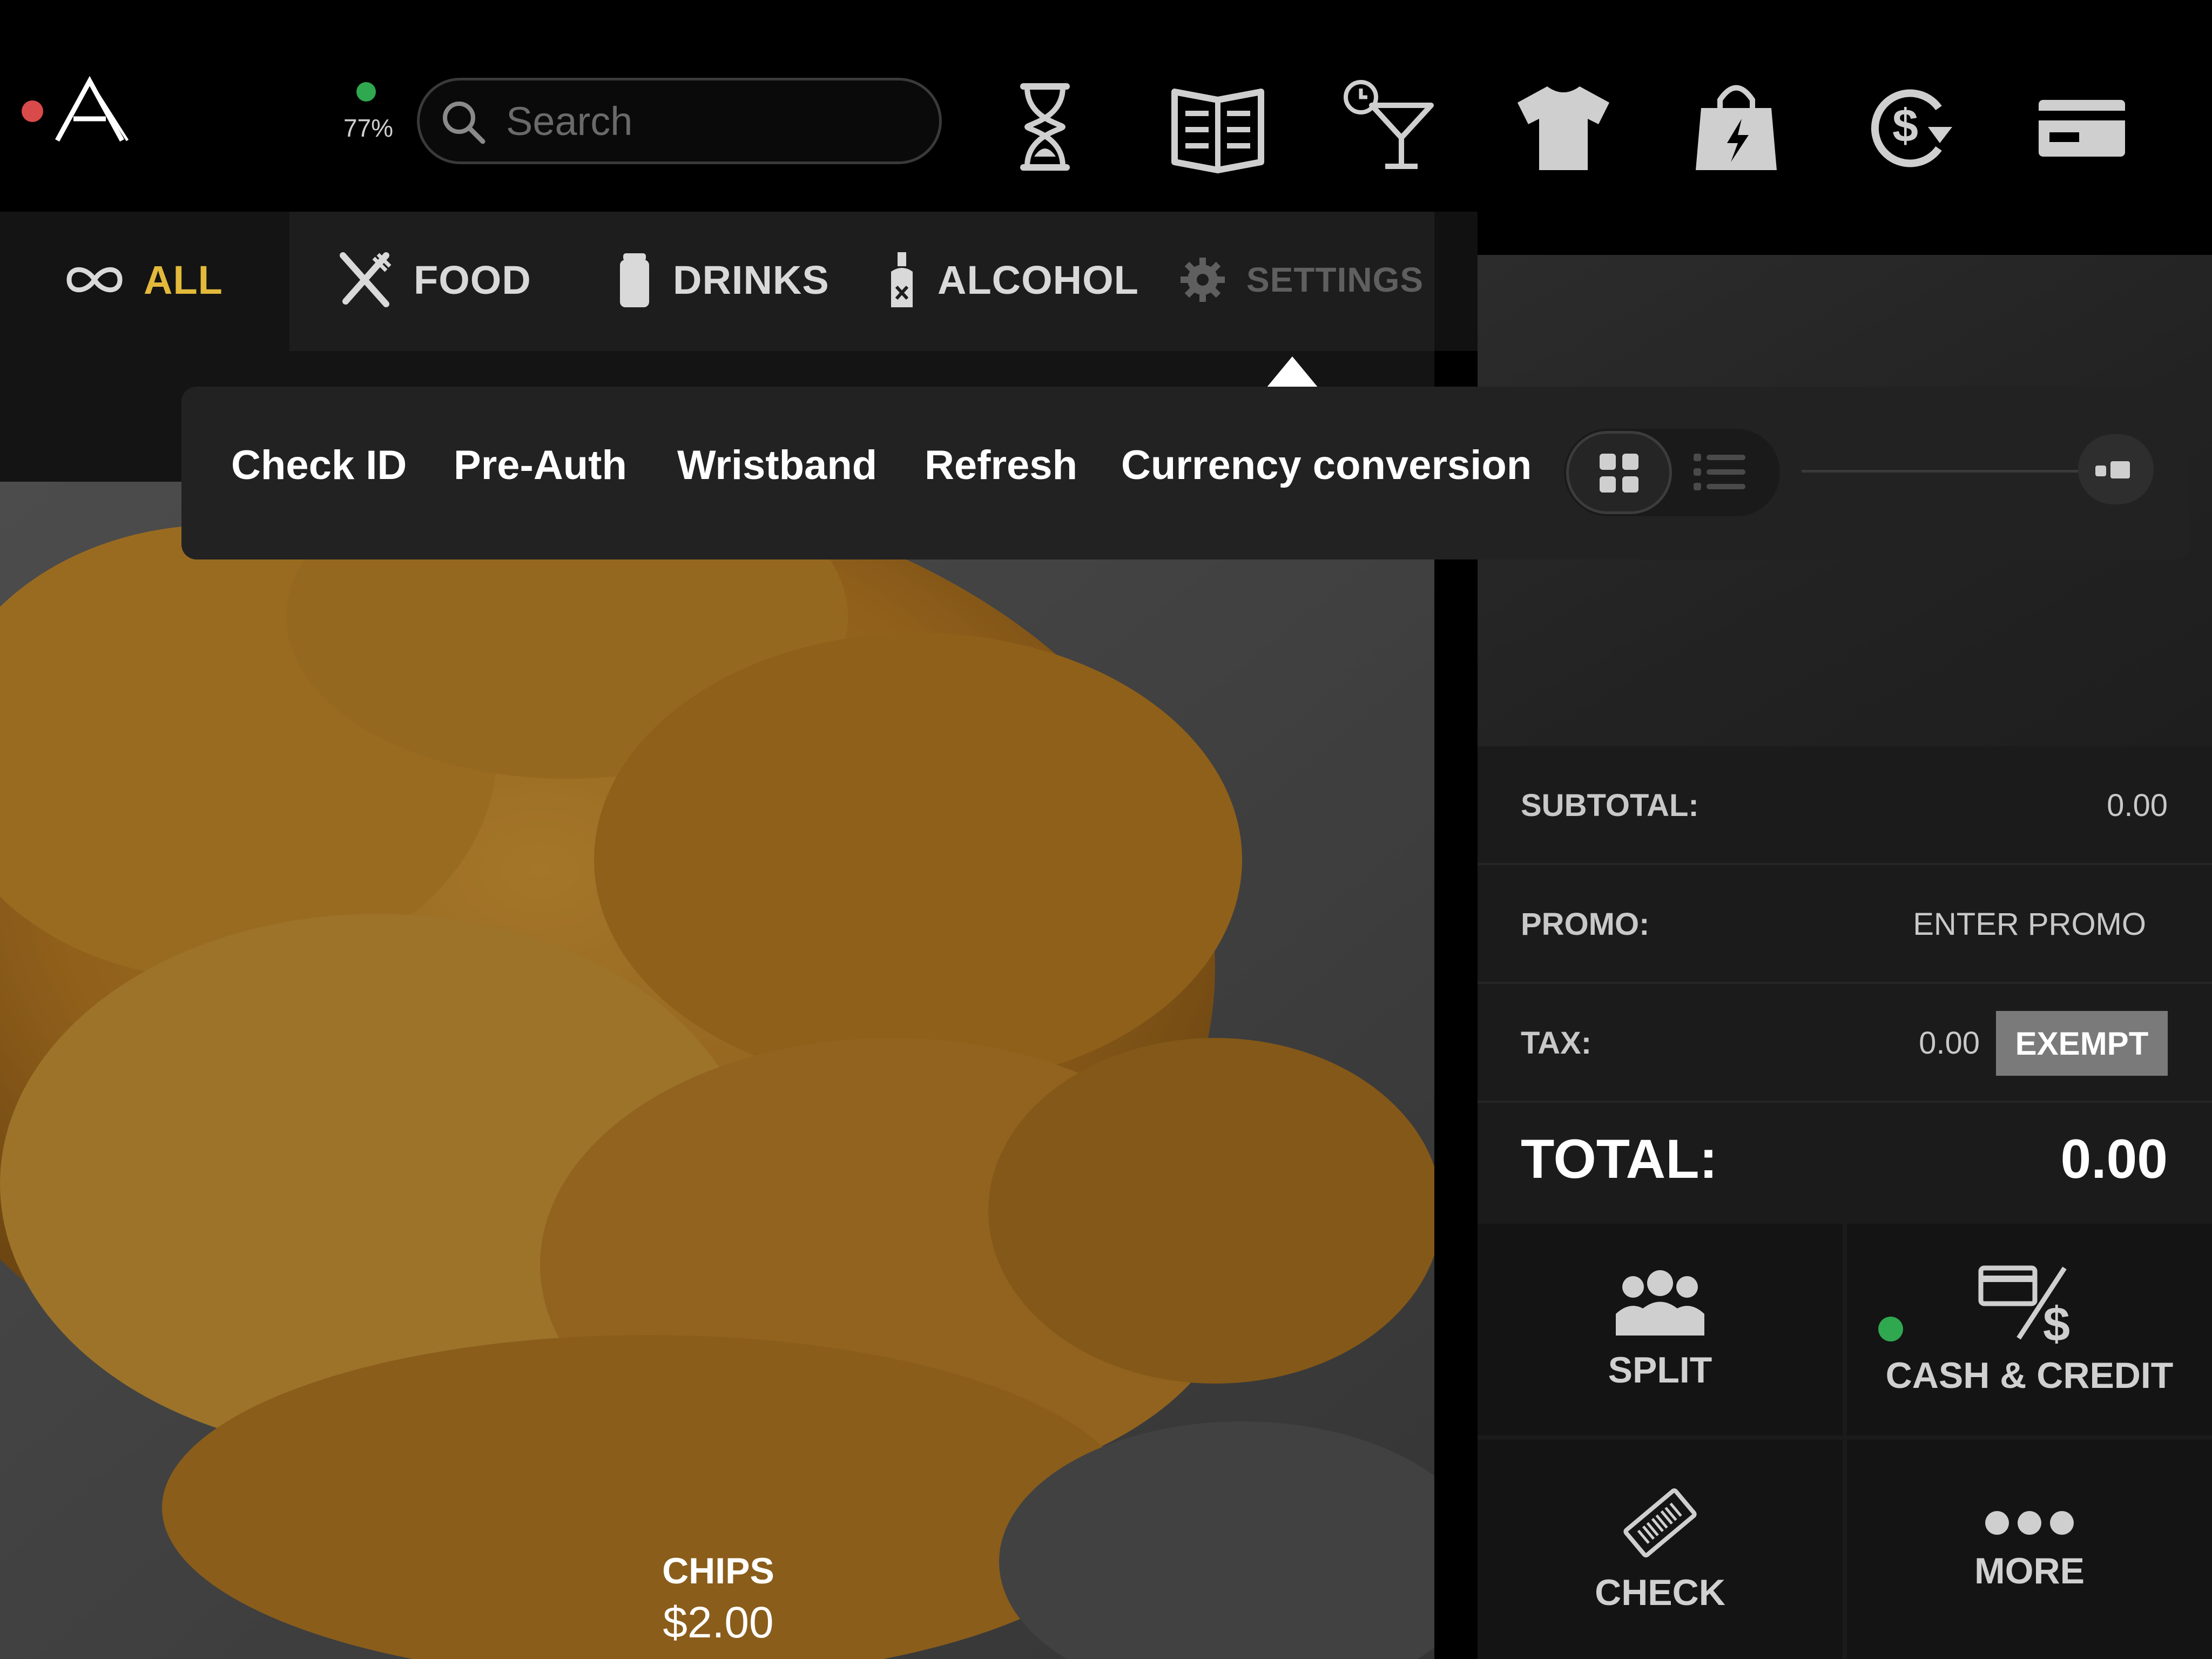 The image size is (2212, 1659). What do you see at coordinates (1619, 473) in the screenshot?
I see `grid-icon` at bounding box center [1619, 473].